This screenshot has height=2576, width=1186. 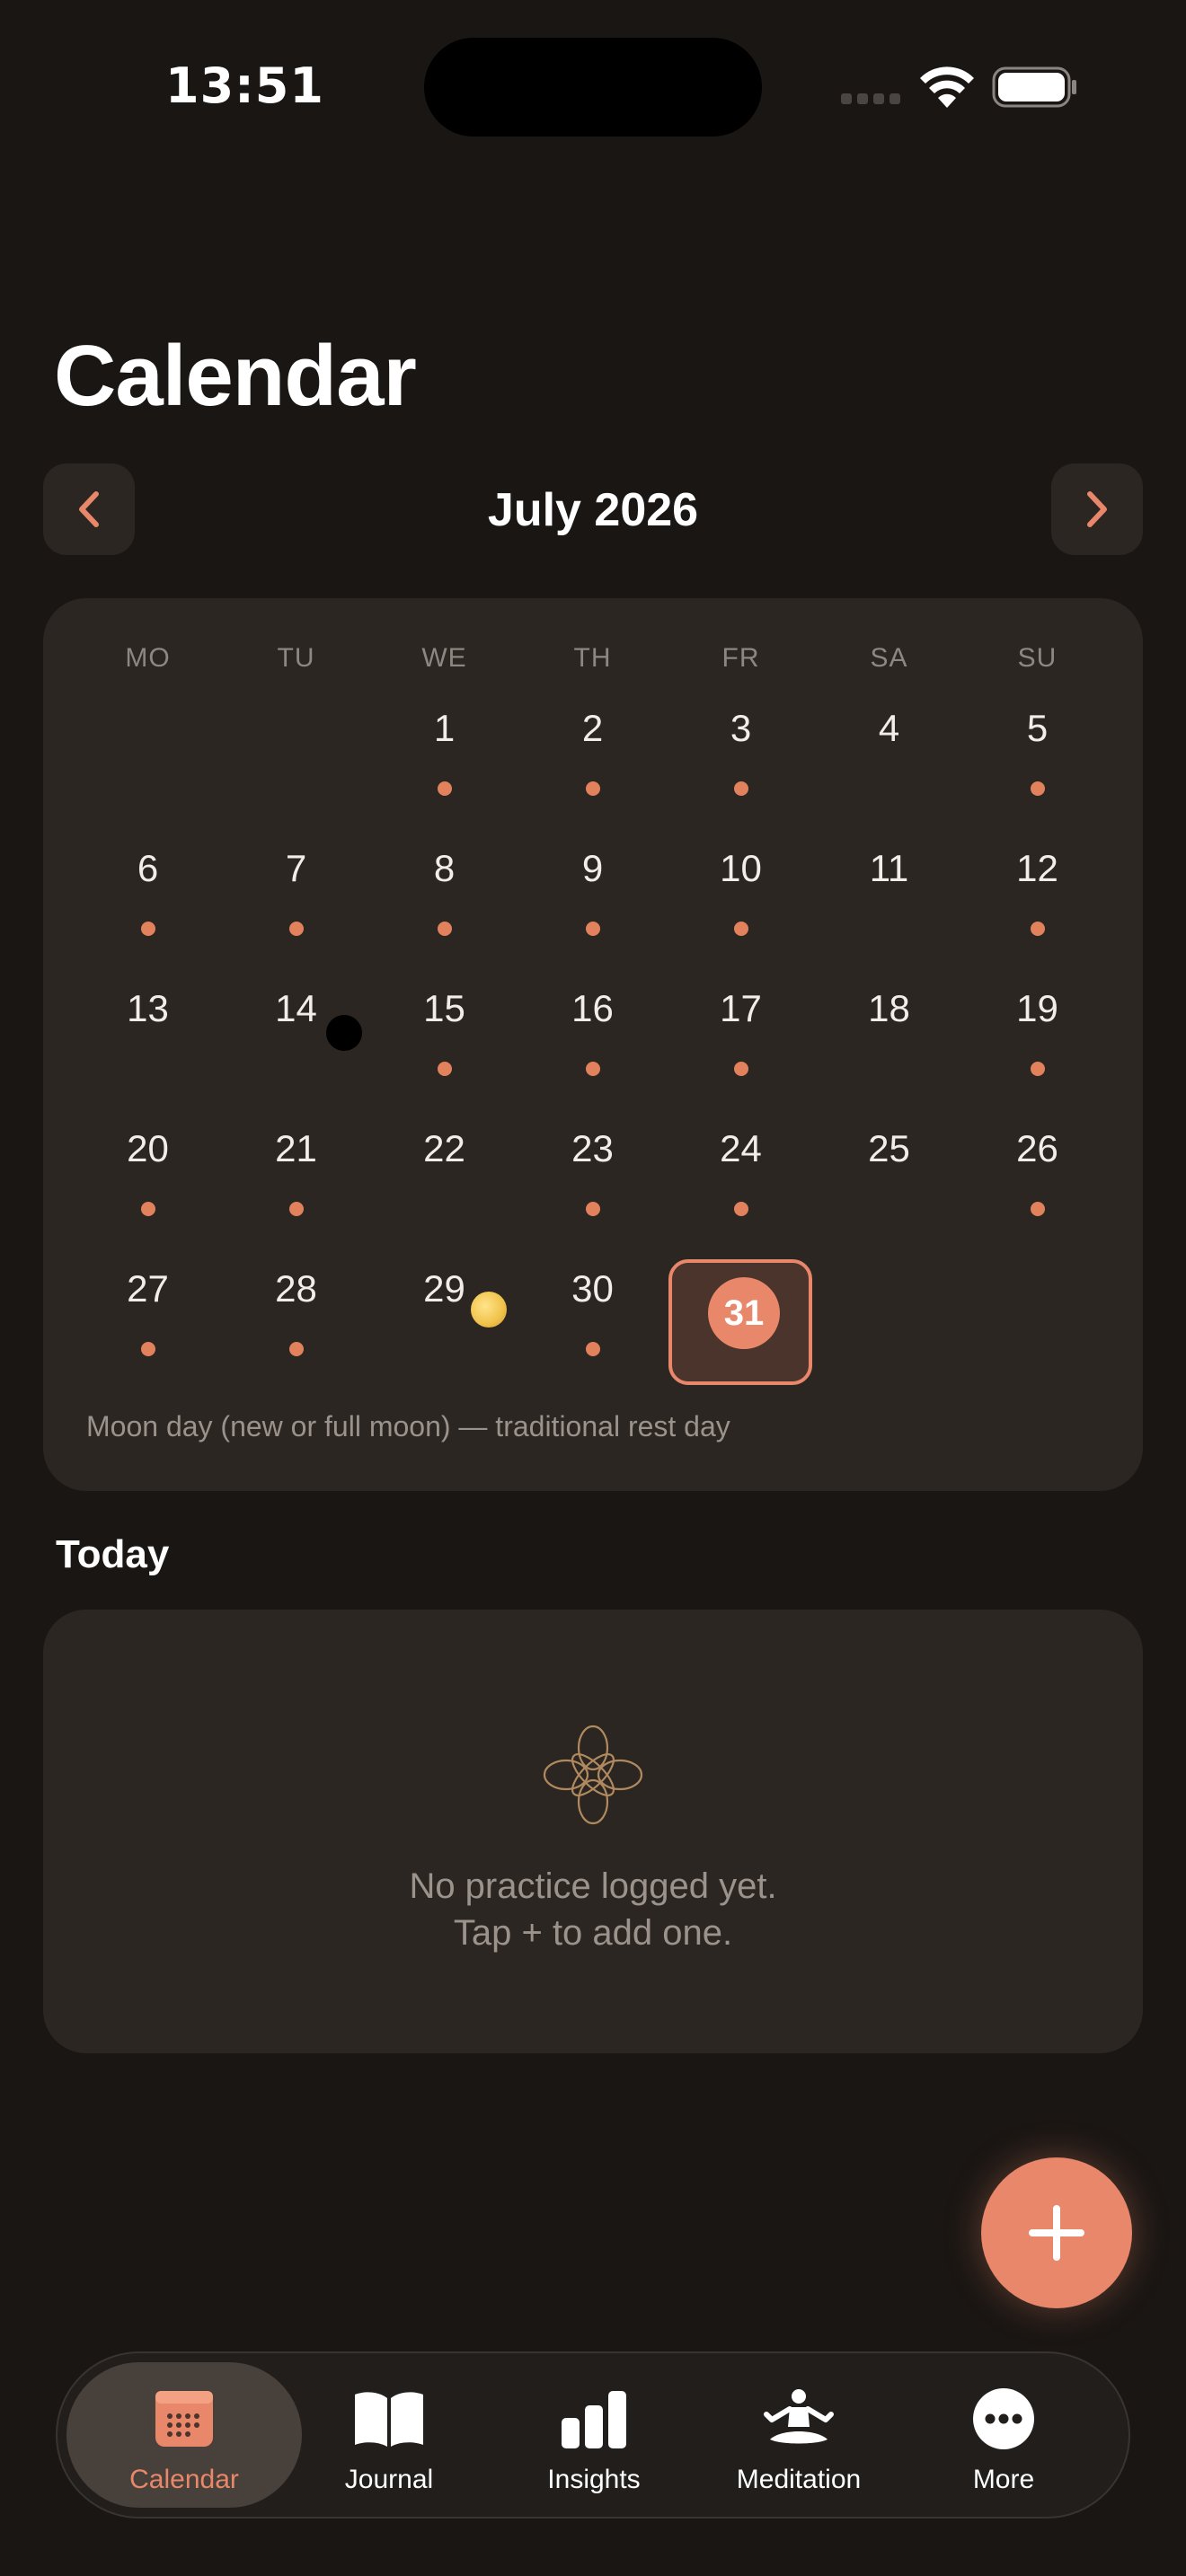 I want to click on tab-label: Insights, so click(x=594, y=2479).